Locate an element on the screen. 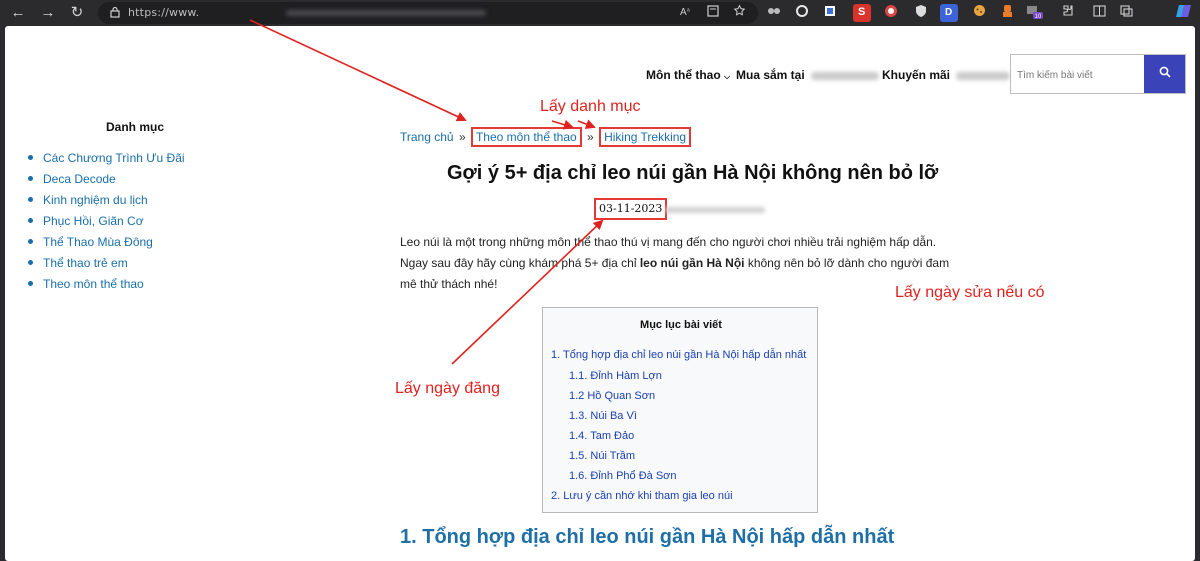 Image resolution: width=1200 pixels, height=561 pixels. sidebar-item: Thể Thao Mùa Đông is located at coordinates (106, 245).